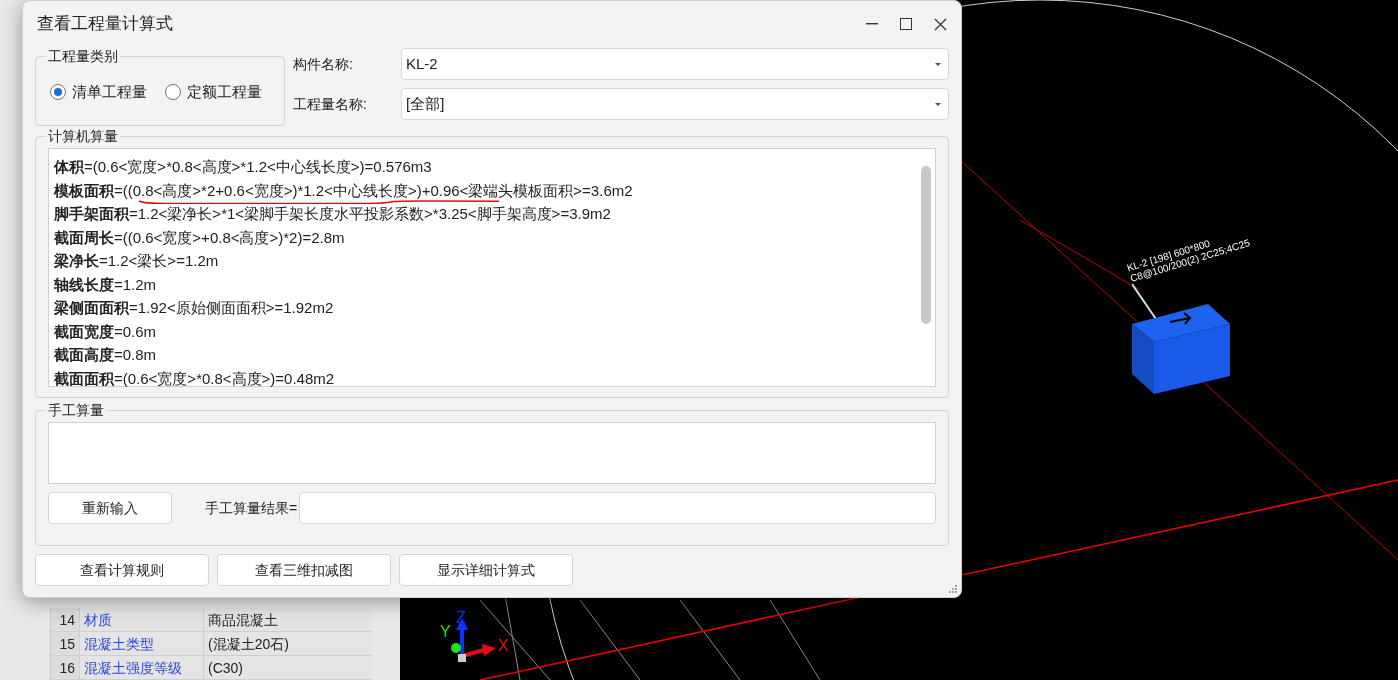  I want to click on group-legend: 工程量类别, so click(83, 56).